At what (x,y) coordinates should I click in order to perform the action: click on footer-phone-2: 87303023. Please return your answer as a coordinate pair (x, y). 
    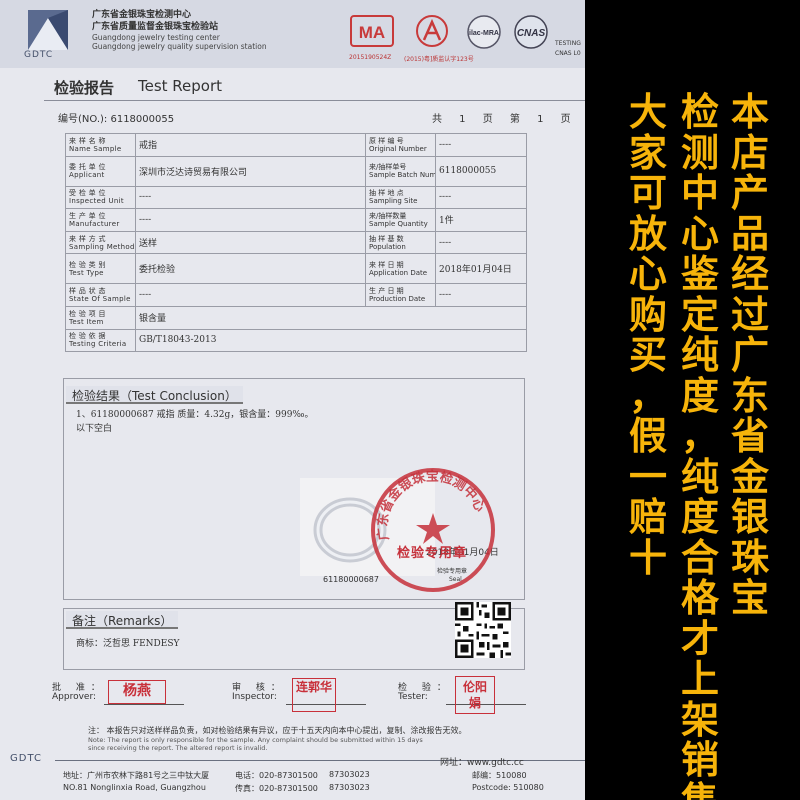
    Looking at the image, I should click on (349, 774).